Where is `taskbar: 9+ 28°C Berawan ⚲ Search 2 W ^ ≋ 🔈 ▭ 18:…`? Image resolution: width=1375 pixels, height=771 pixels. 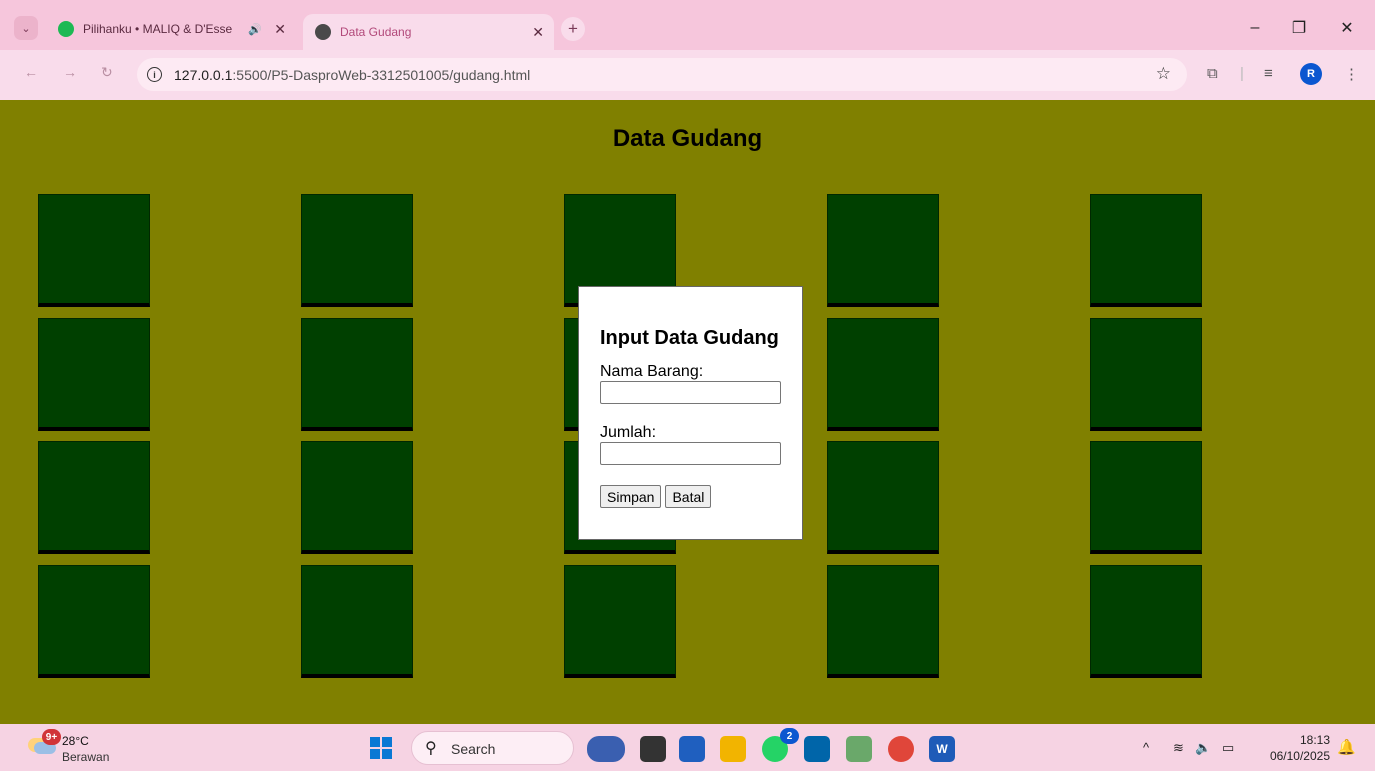
taskbar: 9+ 28°C Berawan ⚲ Search 2 W ^ ≋ 🔈 ▭ 18:… is located at coordinates (687, 747).